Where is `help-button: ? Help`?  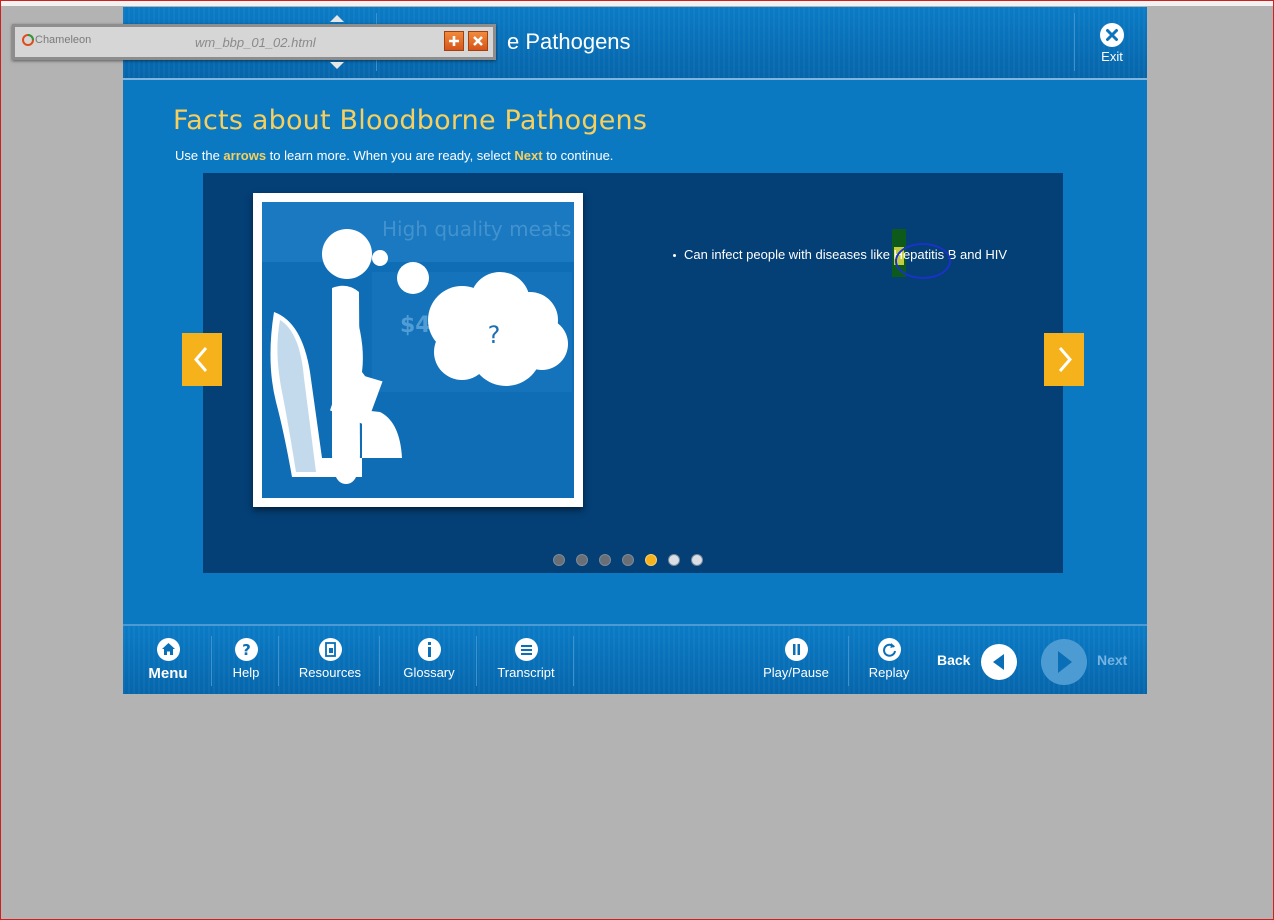
help-button: ? Help is located at coordinates (246, 659).